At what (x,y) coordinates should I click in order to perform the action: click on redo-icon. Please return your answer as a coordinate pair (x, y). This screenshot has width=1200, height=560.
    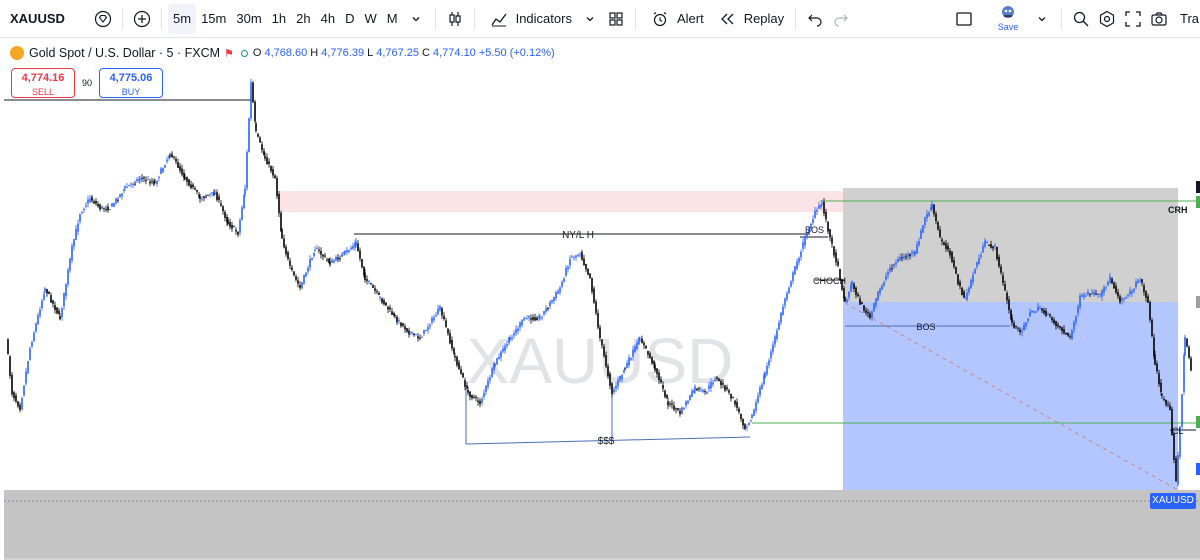
    Looking at the image, I should click on (841, 19).